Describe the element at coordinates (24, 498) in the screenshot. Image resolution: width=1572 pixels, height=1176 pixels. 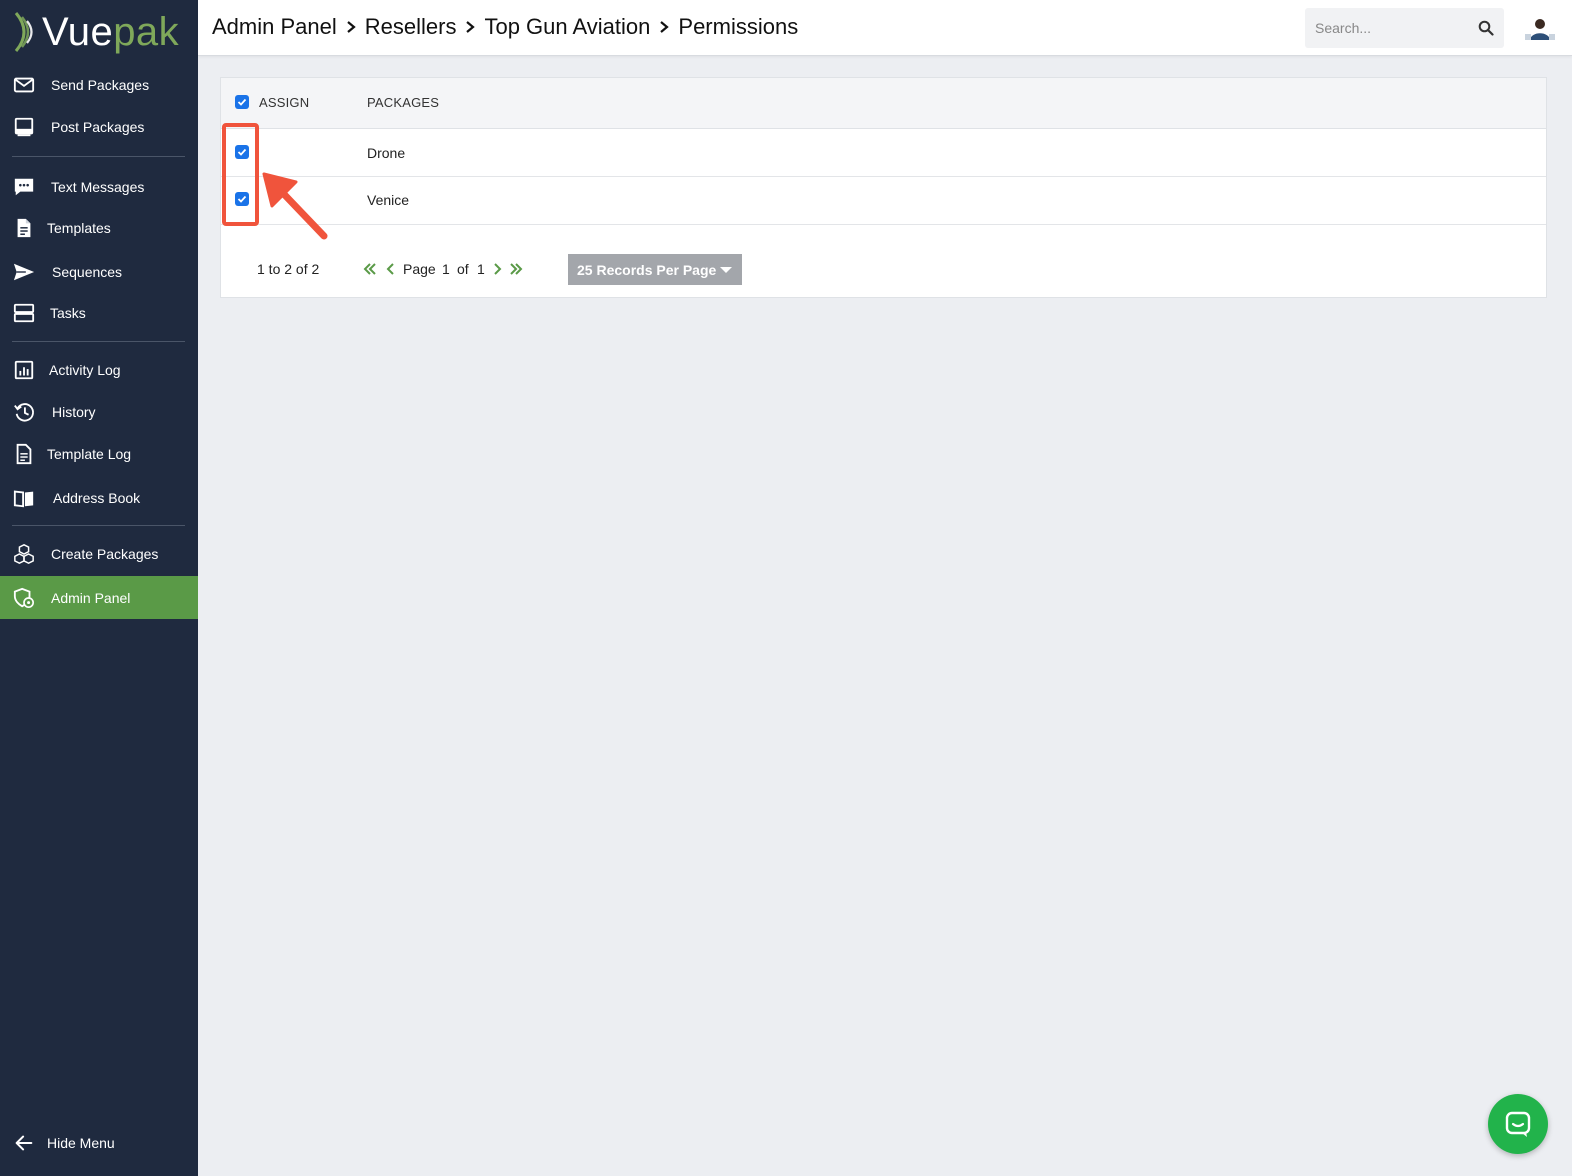
I see `book-icon` at that location.